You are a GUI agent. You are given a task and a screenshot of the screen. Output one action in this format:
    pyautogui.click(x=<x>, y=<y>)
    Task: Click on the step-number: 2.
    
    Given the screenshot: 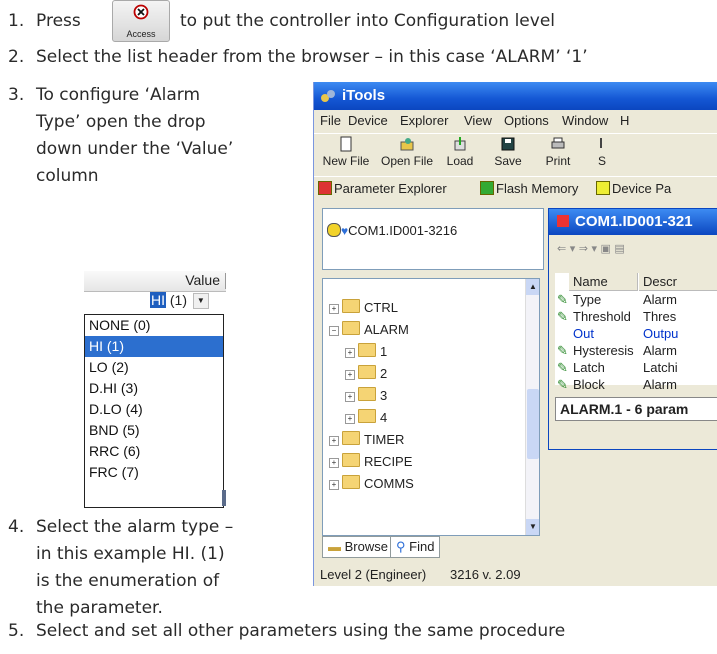 What is the action you would take?
    pyautogui.click(x=16, y=57)
    